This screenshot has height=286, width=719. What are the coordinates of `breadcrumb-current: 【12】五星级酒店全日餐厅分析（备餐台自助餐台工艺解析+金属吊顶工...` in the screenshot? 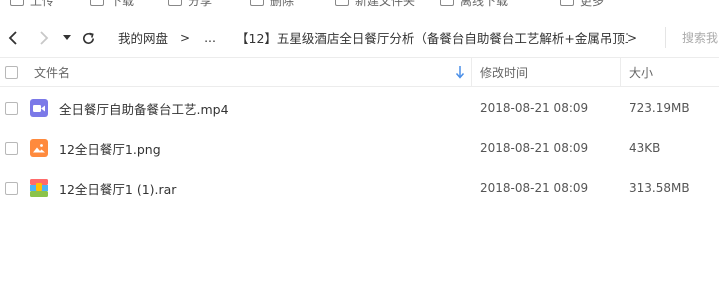 It's located at (432, 37).